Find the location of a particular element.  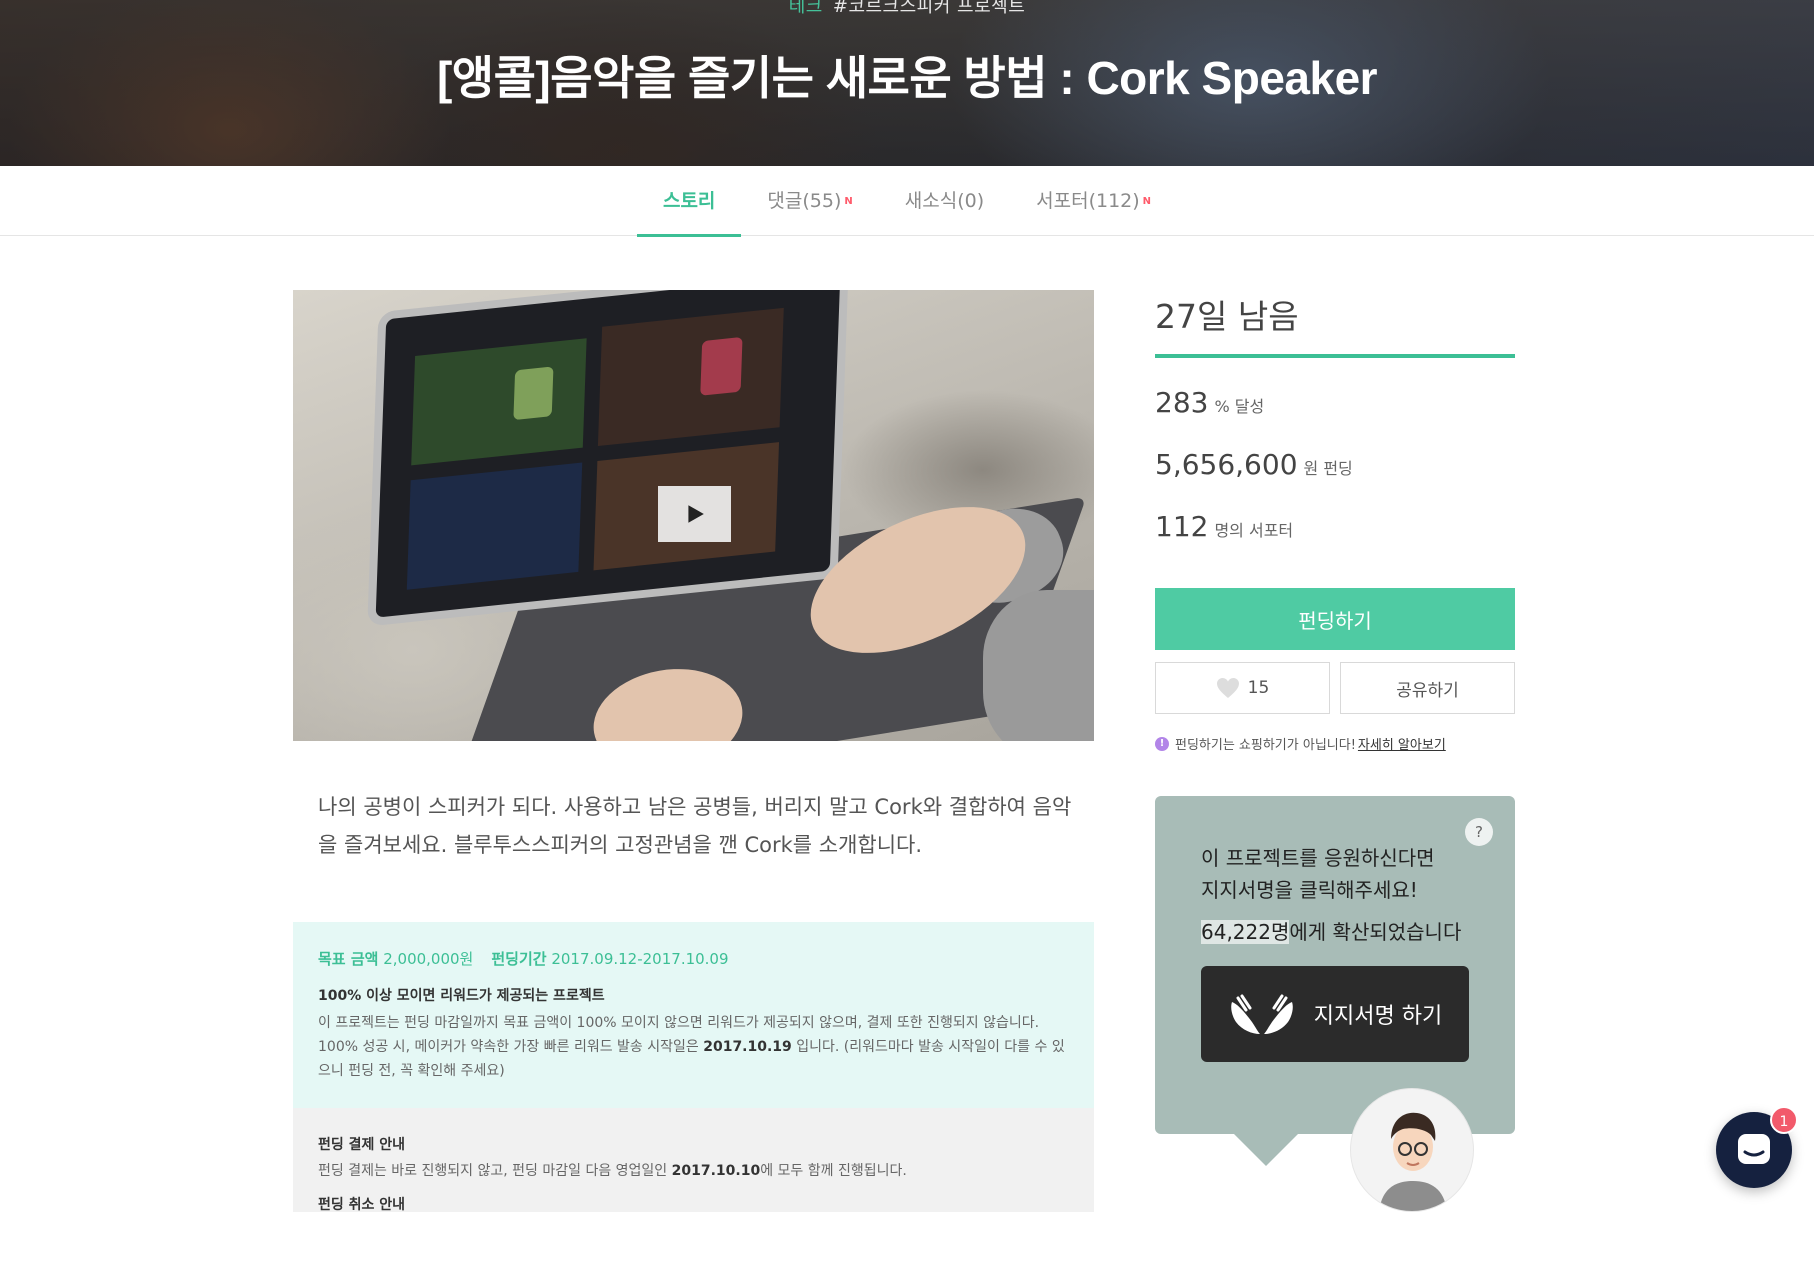

petition-line: 이 프로젝트를 응원하신다면 is located at coordinates (1318, 858).